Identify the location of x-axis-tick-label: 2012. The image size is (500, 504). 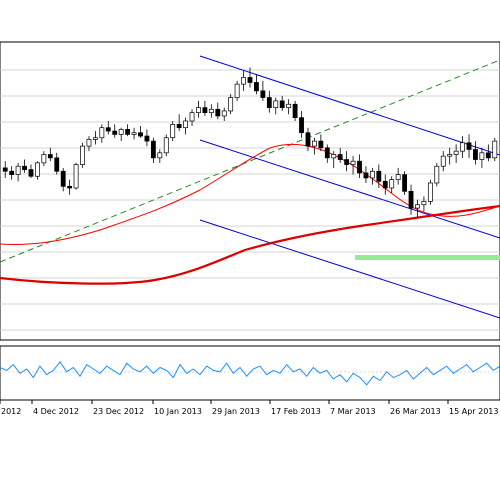
(11, 411).